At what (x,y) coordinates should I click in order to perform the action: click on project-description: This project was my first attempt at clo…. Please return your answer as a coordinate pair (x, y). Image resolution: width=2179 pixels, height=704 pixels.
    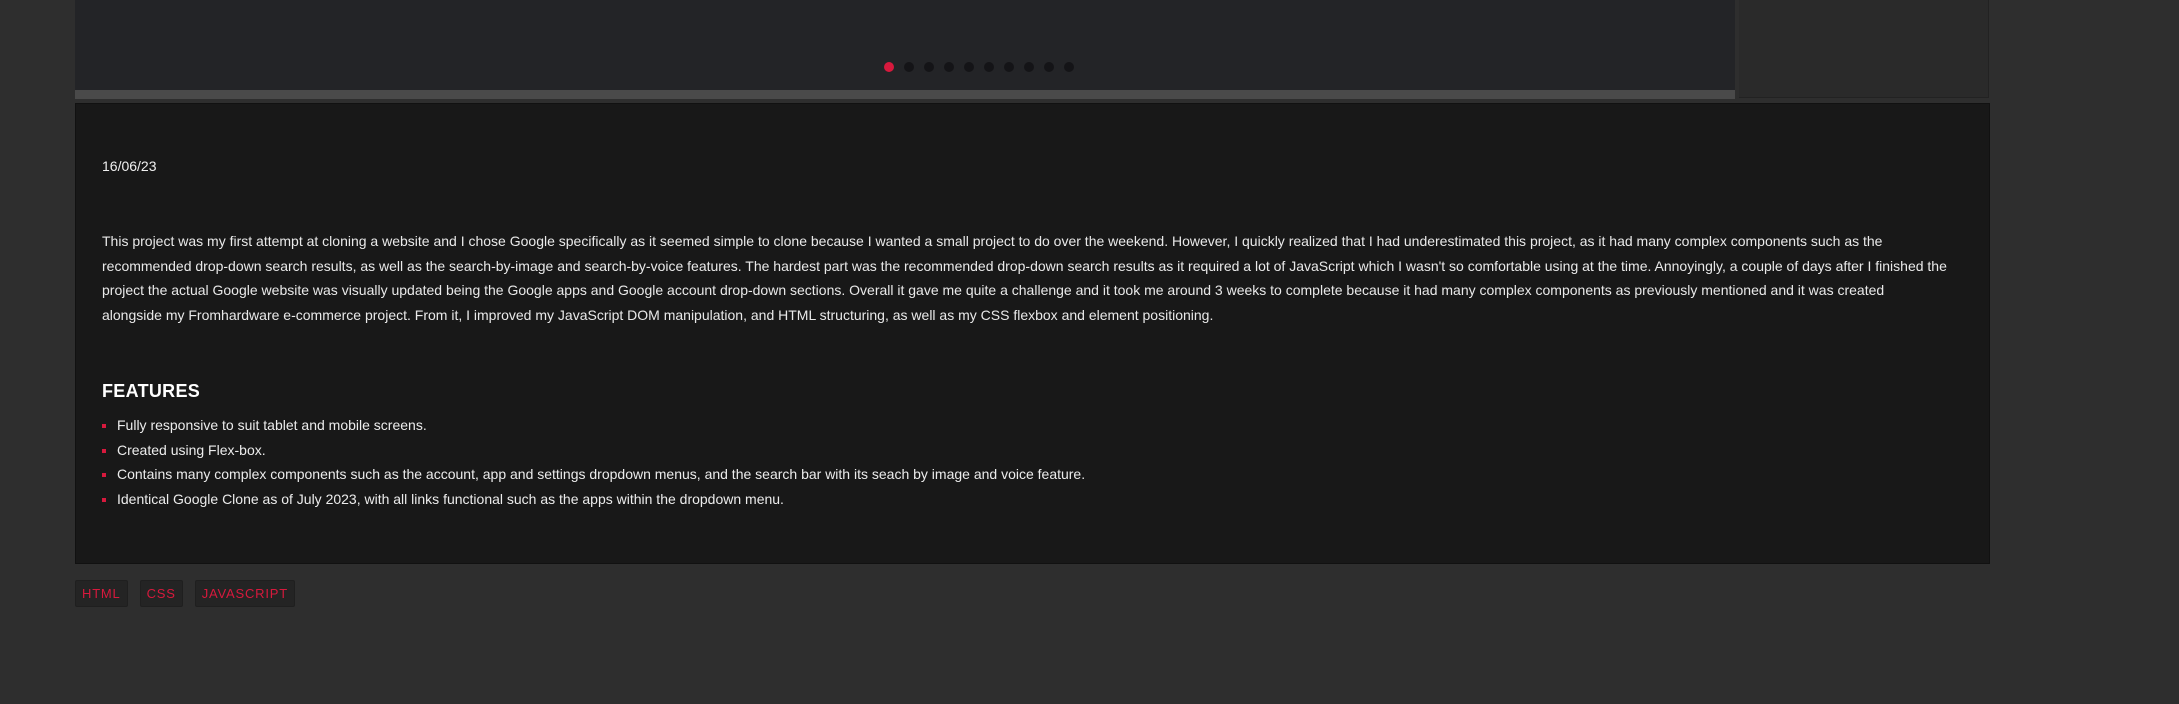
    Looking at the image, I should click on (1024, 278).